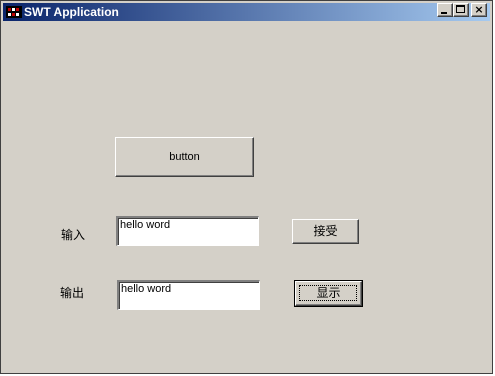 This screenshot has width=495, height=376. I want to click on minimize-icon, so click(444, 13).